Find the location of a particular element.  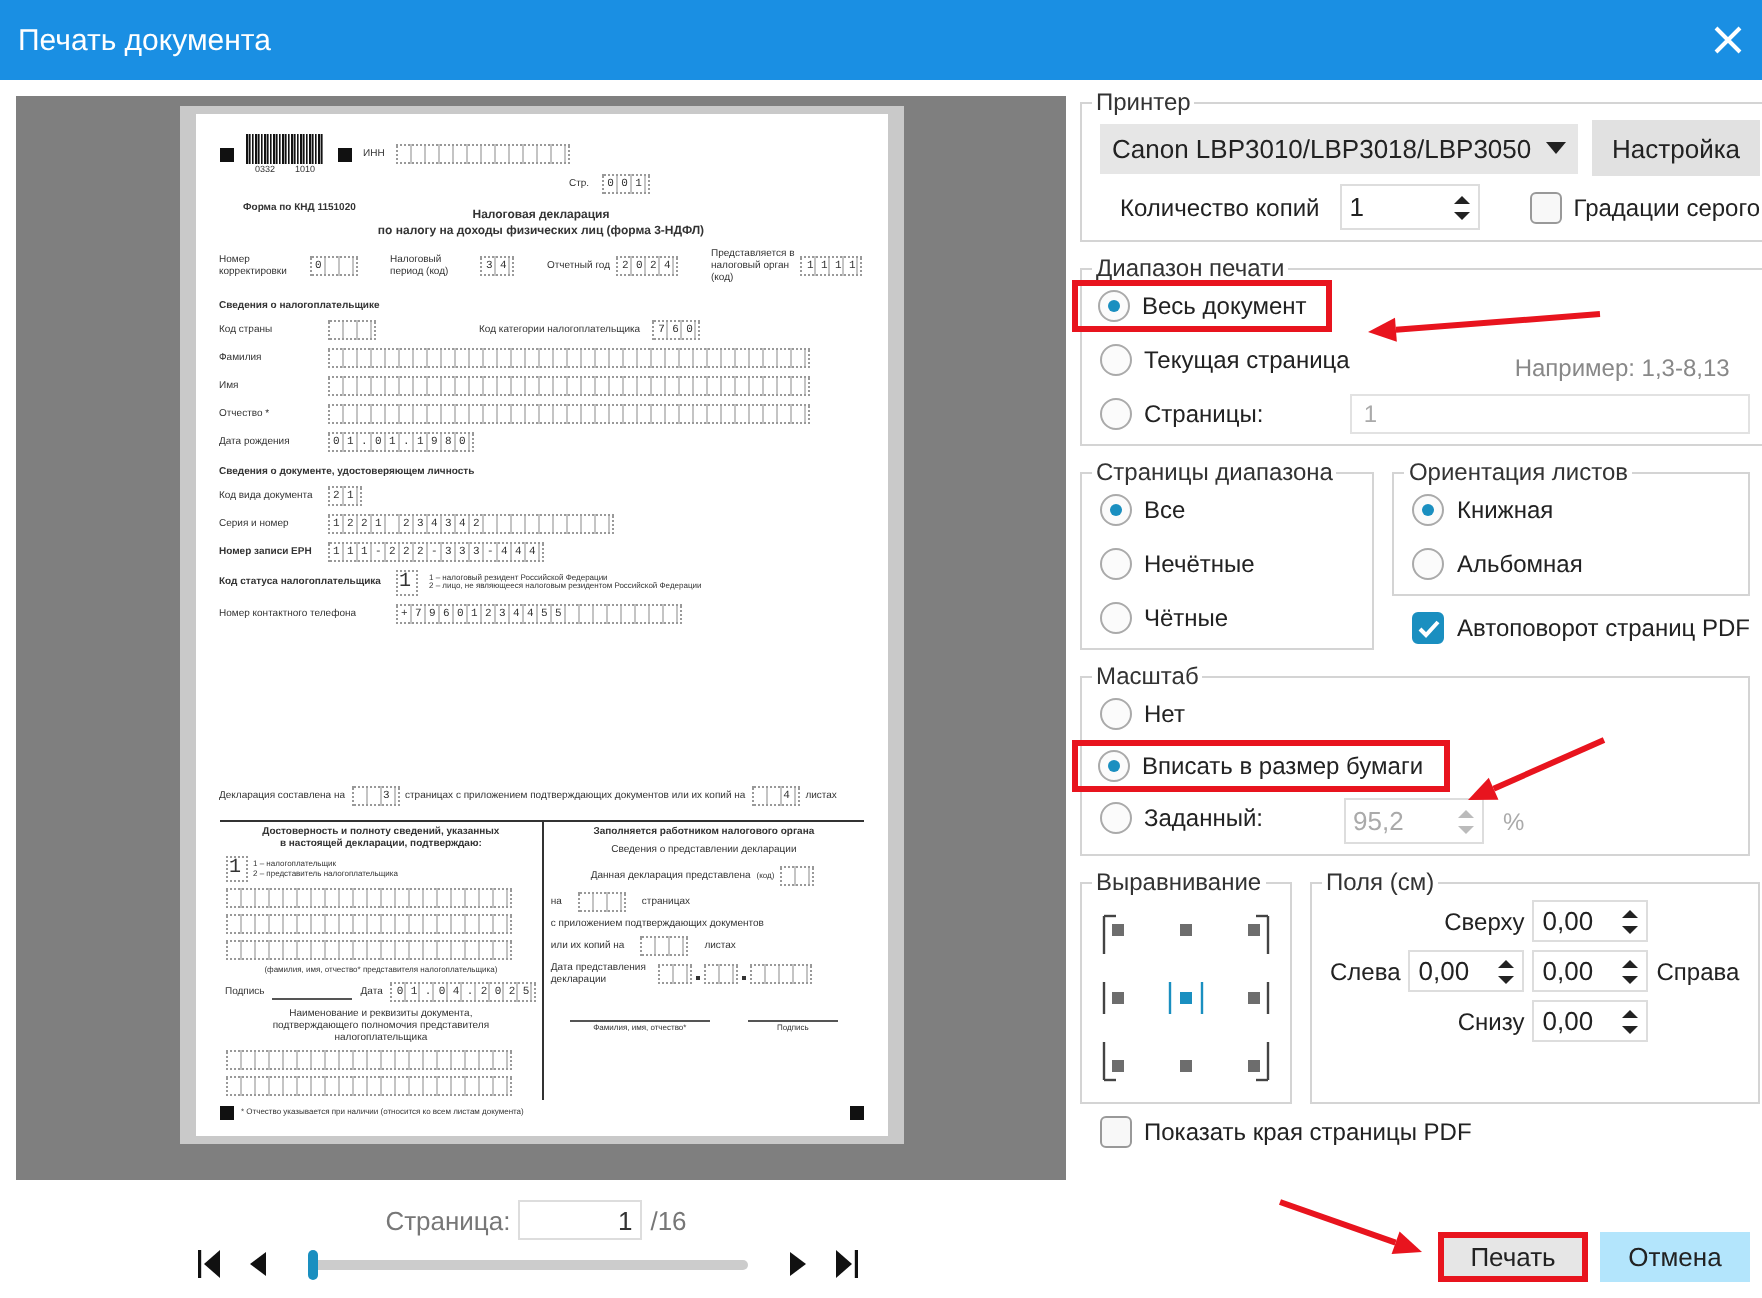

radio-option: Все is located at coordinates (1143, 510).